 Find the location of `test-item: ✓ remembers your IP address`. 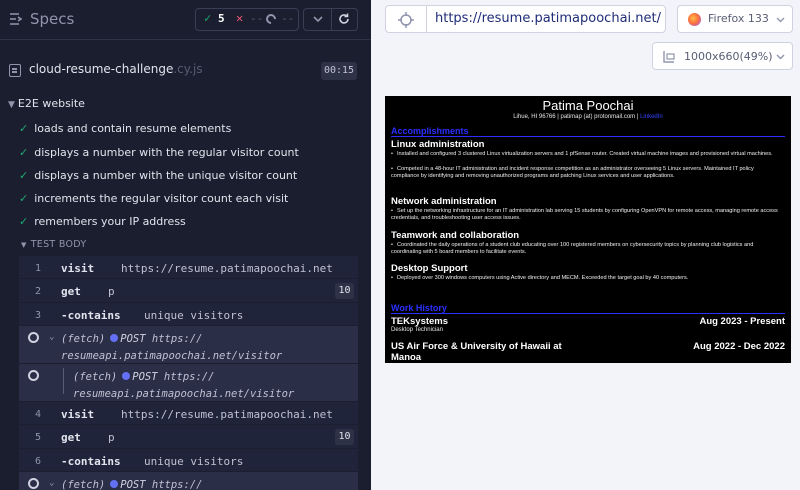

test-item: ✓ remembers your IP address is located at coordinates (102, 221).